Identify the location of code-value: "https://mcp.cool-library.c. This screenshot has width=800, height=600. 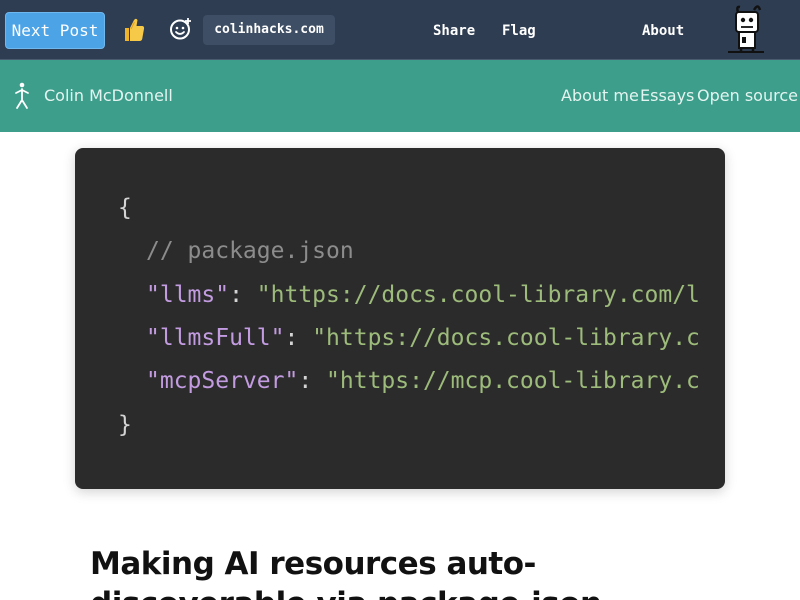
(513, 381).